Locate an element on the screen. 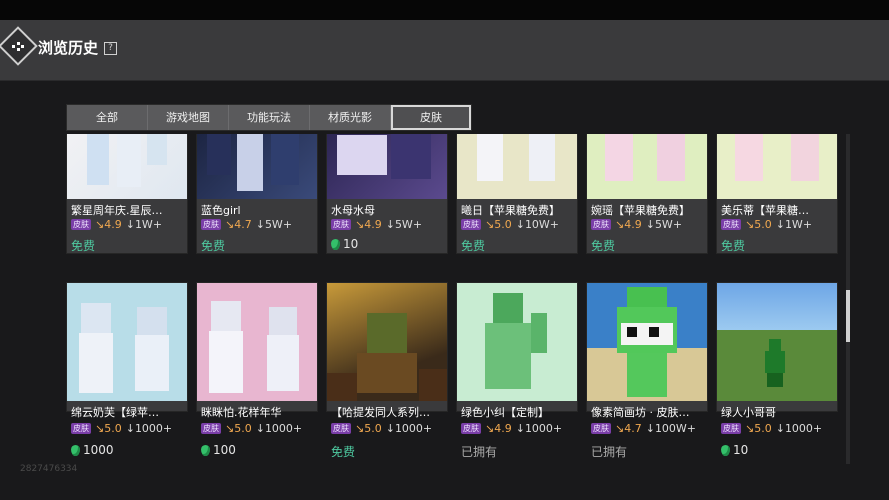  skin-name: 绿人小哥哥 is located at coordinates (748, 412).